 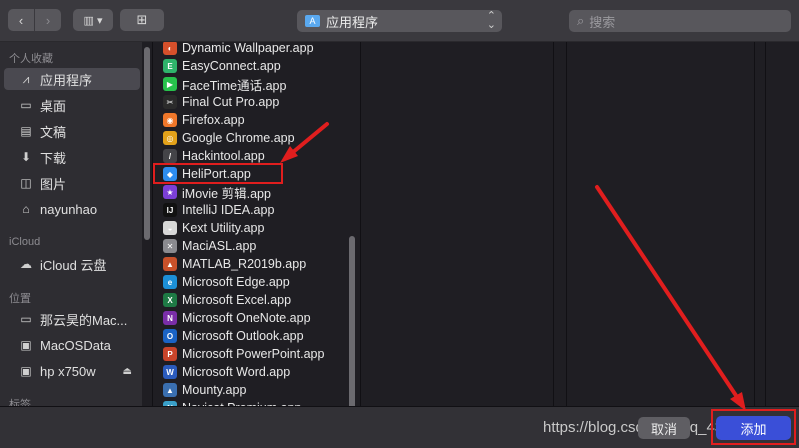 I want to click on file-list-item: IJ IntelliJ IDEA.app, so click(x=249, y=210).